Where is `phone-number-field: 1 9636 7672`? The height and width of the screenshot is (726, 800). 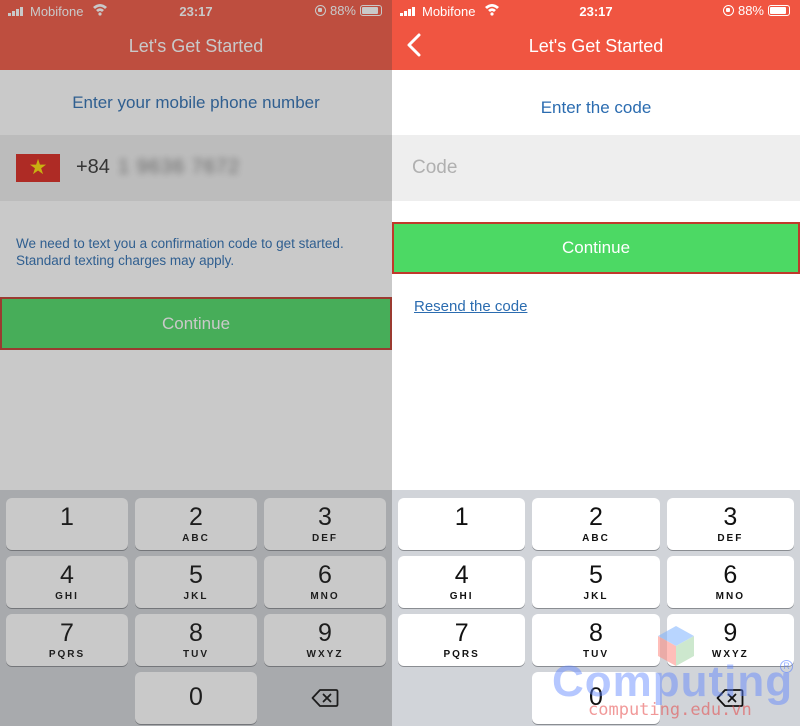 phone-number-field: 1 9636 7672 is located at coordinates (247, 168).